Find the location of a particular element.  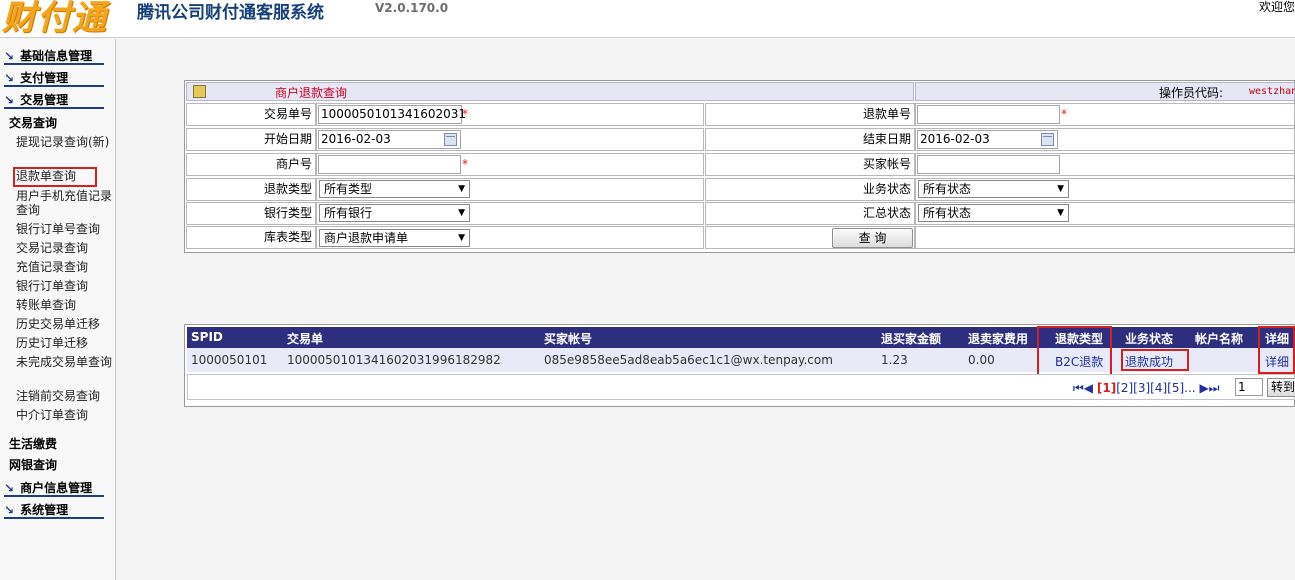

version-label: V2.0.170.0 is located at coordinates (412, 8).